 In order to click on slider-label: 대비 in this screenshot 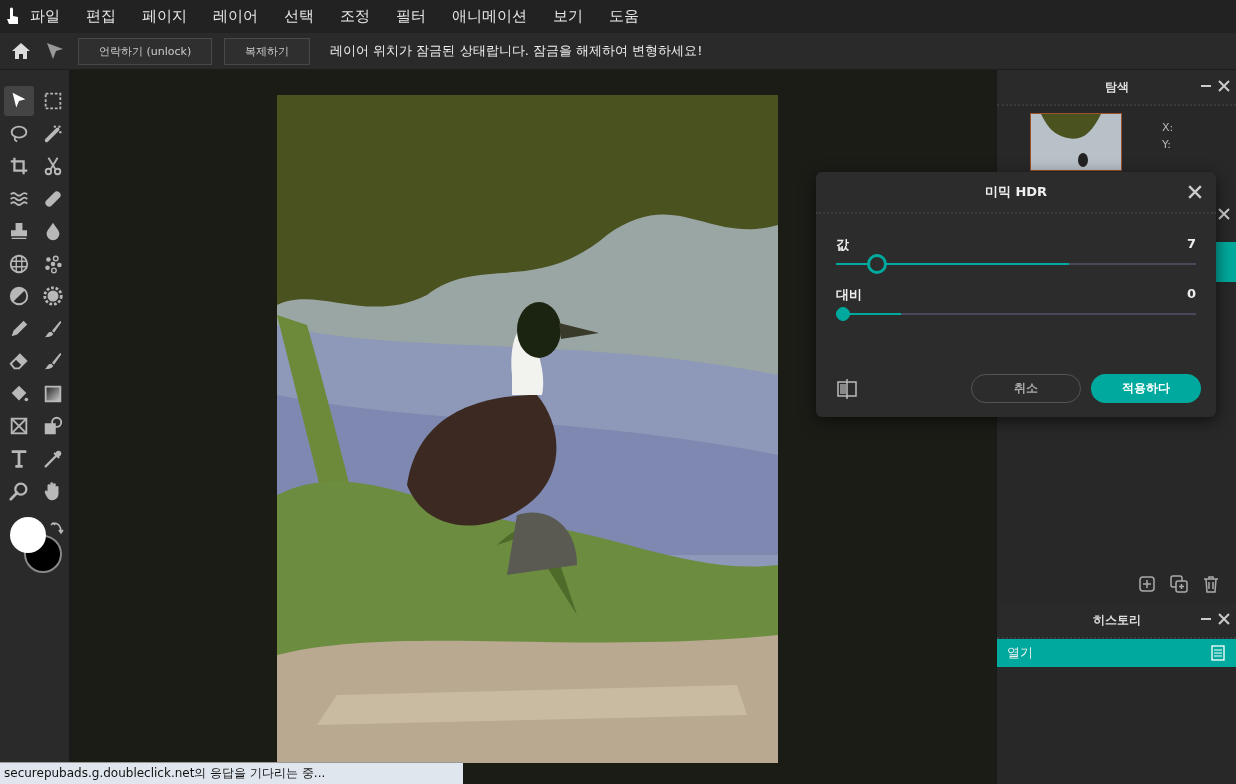, I will do `click(849, 295)`.